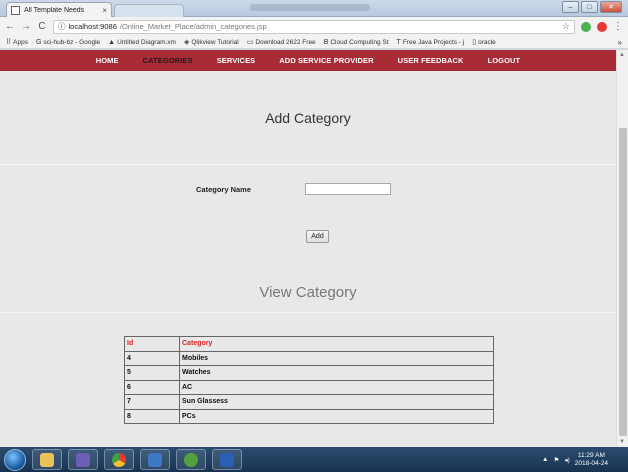  I want to click on bookmark-icon: T, so click(398, 42).